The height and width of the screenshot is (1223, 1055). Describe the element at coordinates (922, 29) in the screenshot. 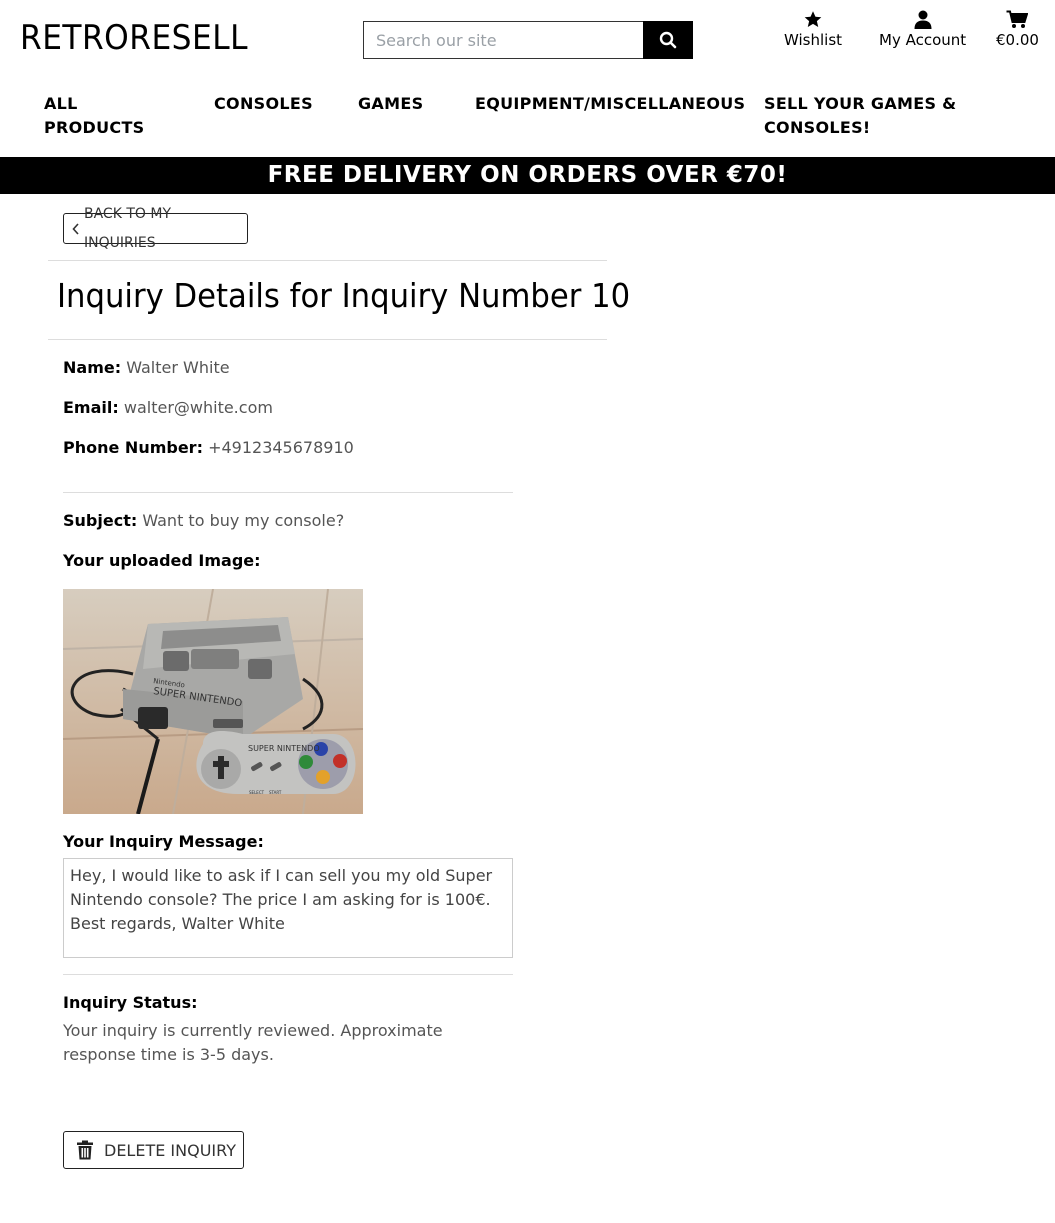

I see `my-account-link: My Account` at that location.